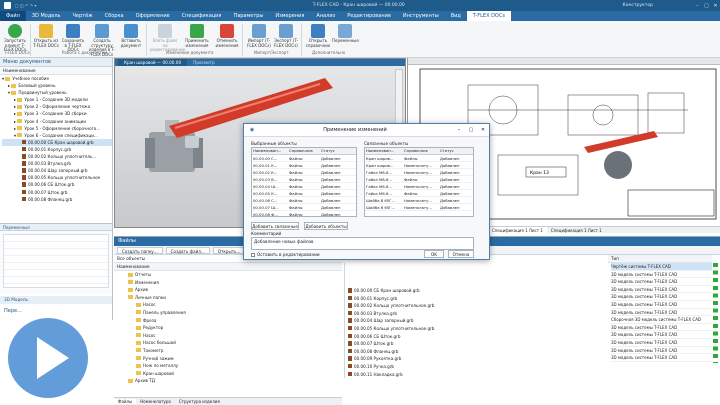  What do you see at coordinates (227, 36) in the screenshot?
I see `cancel-changes-button: Отменить изменения` at bounding box center [227, 36].